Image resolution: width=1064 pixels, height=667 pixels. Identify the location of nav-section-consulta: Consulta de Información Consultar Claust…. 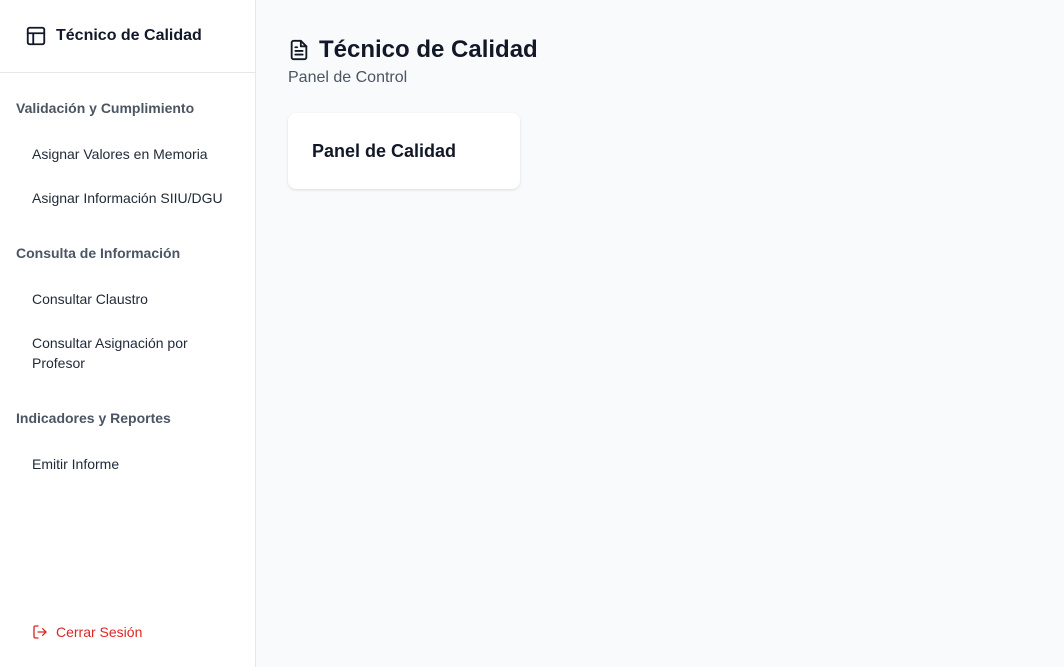
(127, 314).